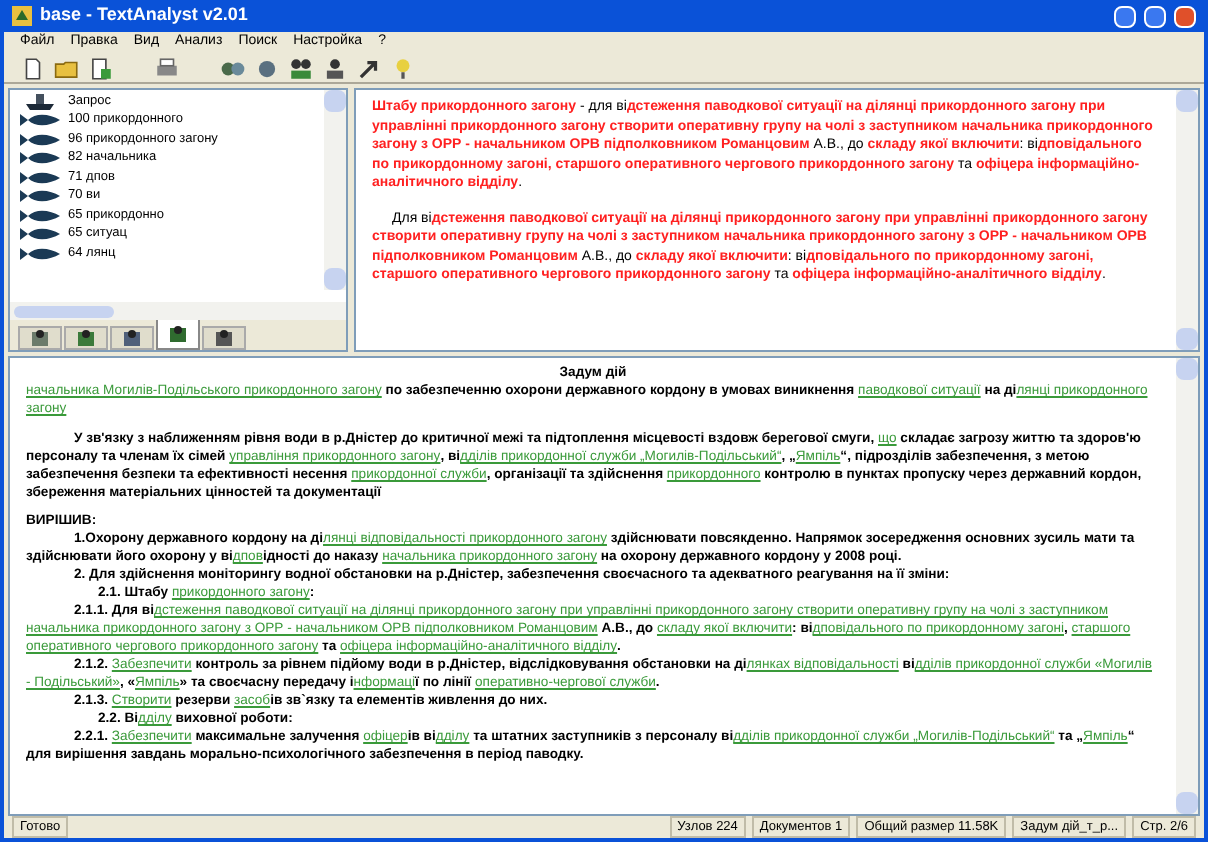 The width and height of the screenshot is (1208, 842). Describe the element at coordinates (369, 68) in the screenshot. I see `arrow-icon` at that location.